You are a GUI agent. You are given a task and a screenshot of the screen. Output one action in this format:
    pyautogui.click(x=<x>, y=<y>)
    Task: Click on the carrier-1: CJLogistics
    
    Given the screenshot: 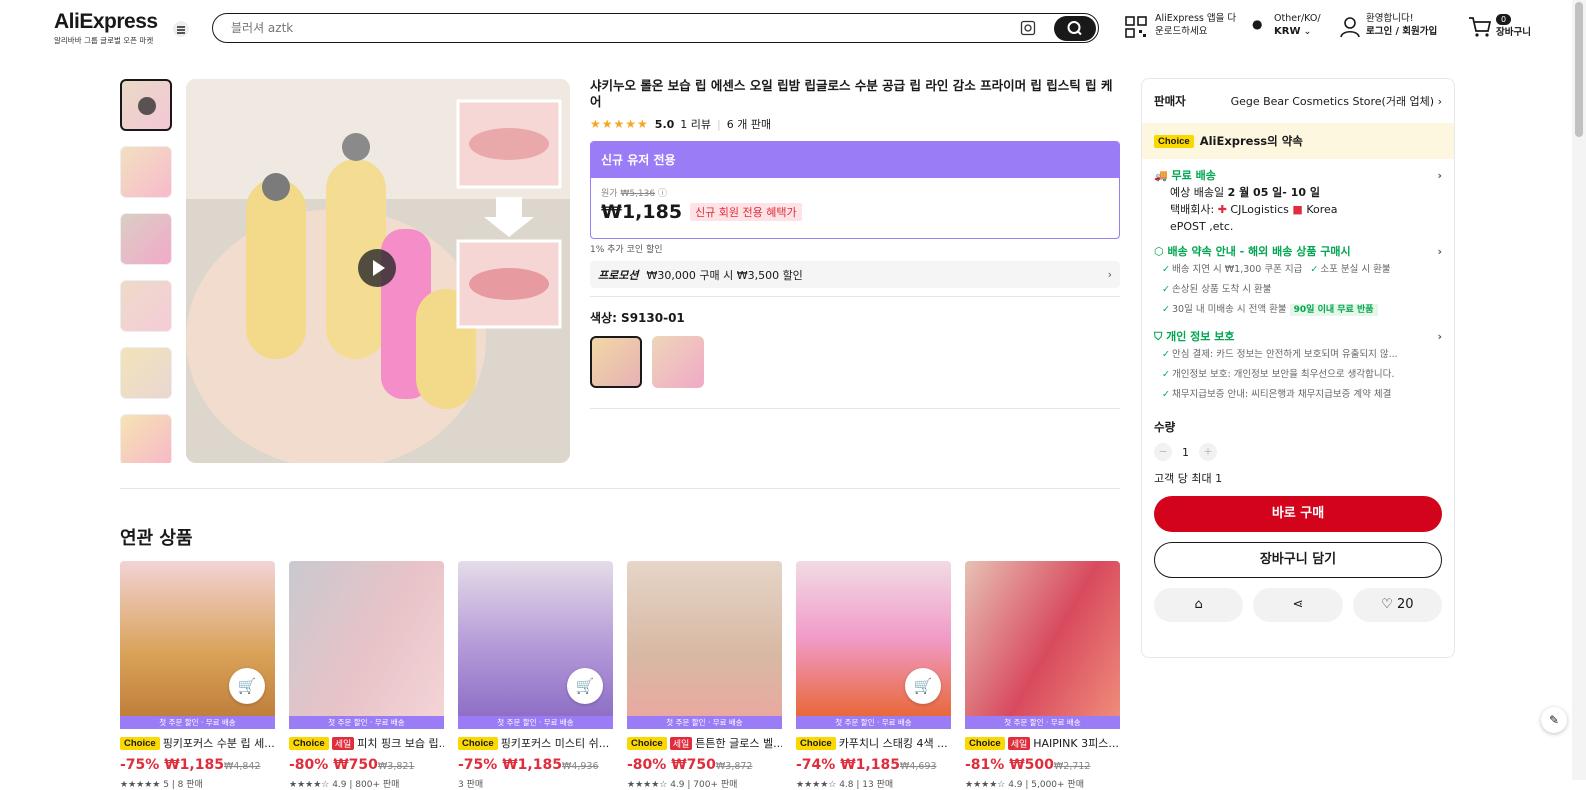 What is the action you would take?
    pyautogui.click(x=1259, y=209)
    